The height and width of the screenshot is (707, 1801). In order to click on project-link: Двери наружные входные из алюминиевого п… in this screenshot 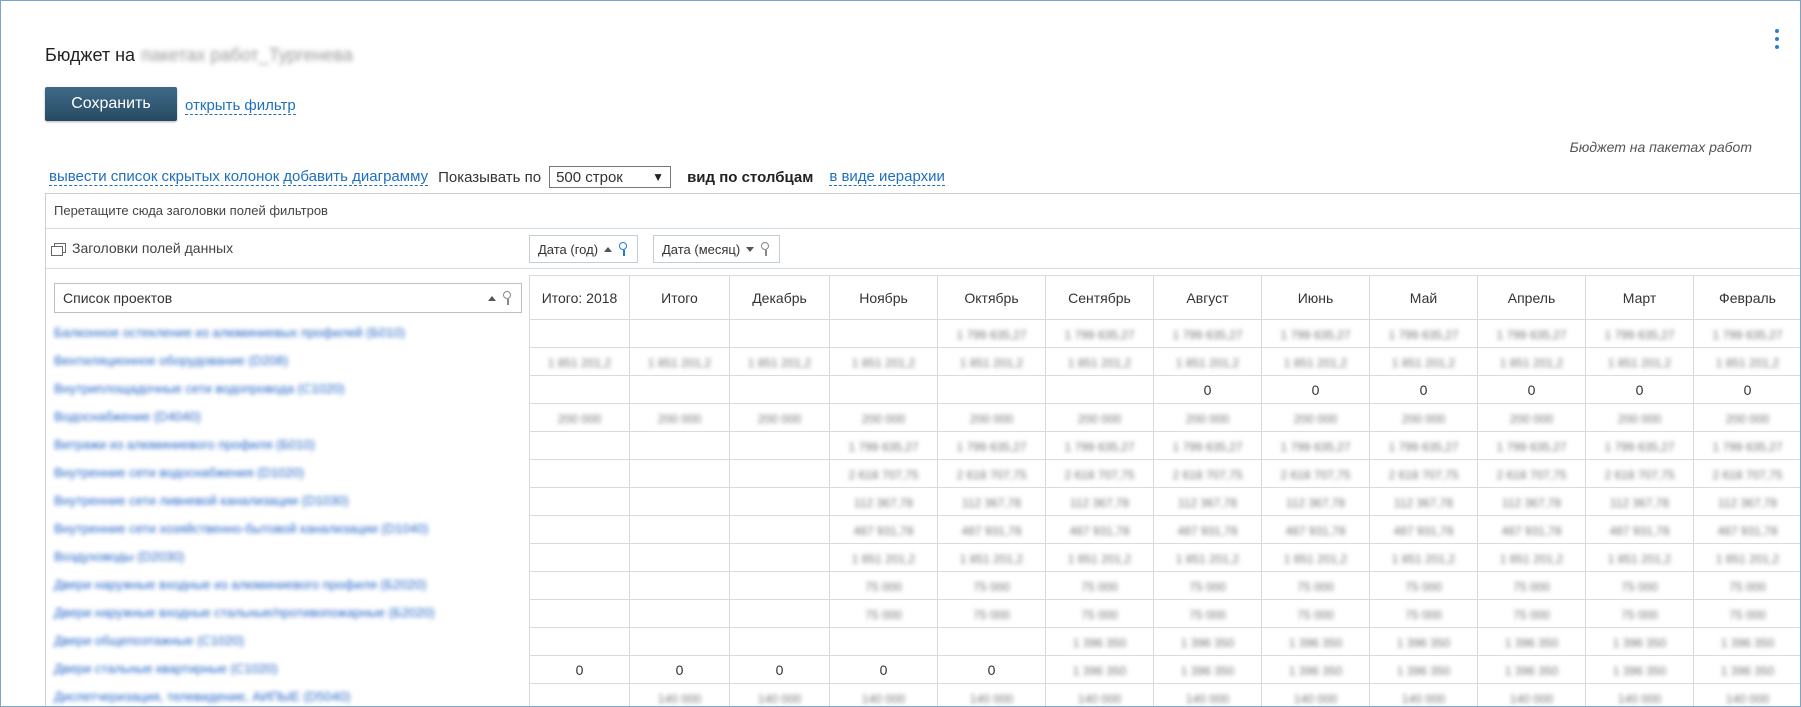, I will do `click(240, 584)`.